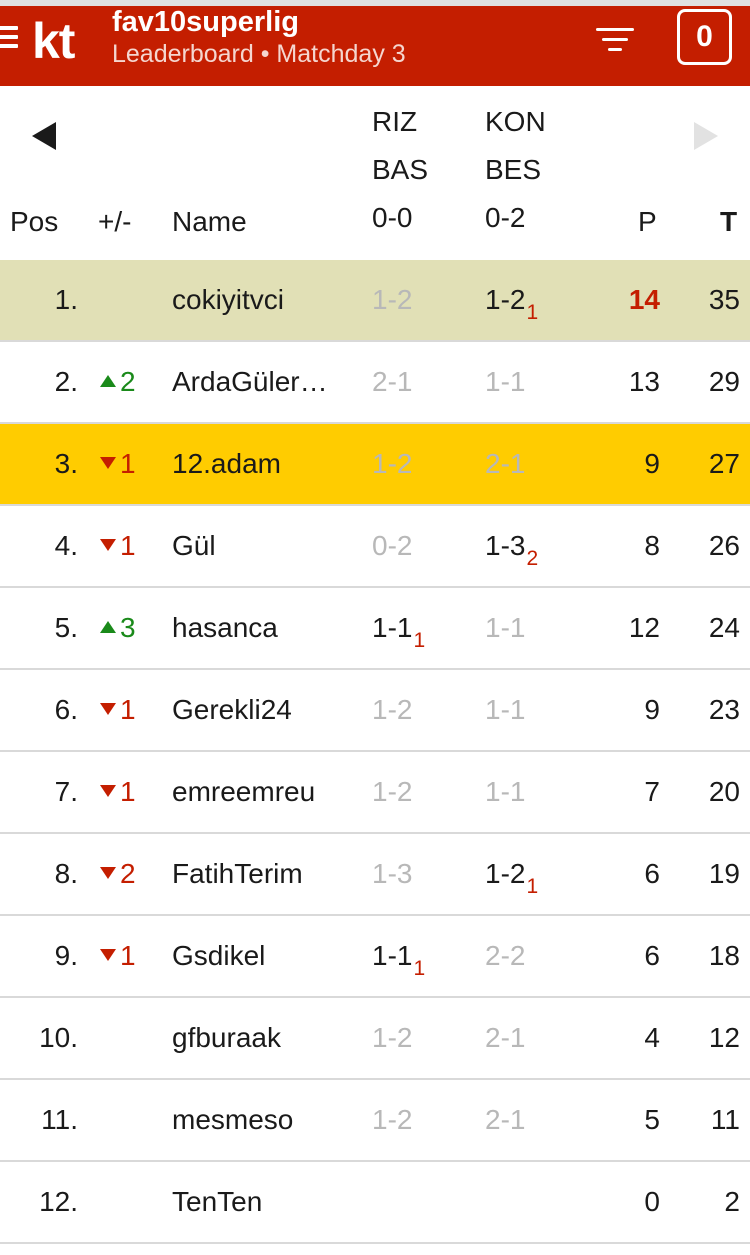  Describe the element at coordinates (392, 545) in the screenshot. I see `row-prediction-1: 0-2` at that location.